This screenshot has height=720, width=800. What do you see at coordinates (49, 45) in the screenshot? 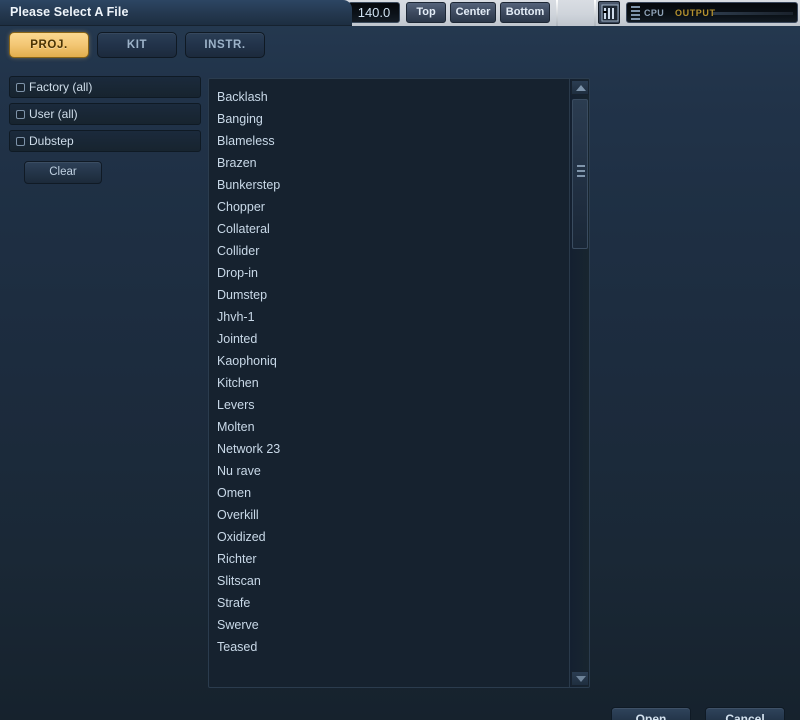
I see `tab-proj: PROJ.` at bounding box center [49, 45].